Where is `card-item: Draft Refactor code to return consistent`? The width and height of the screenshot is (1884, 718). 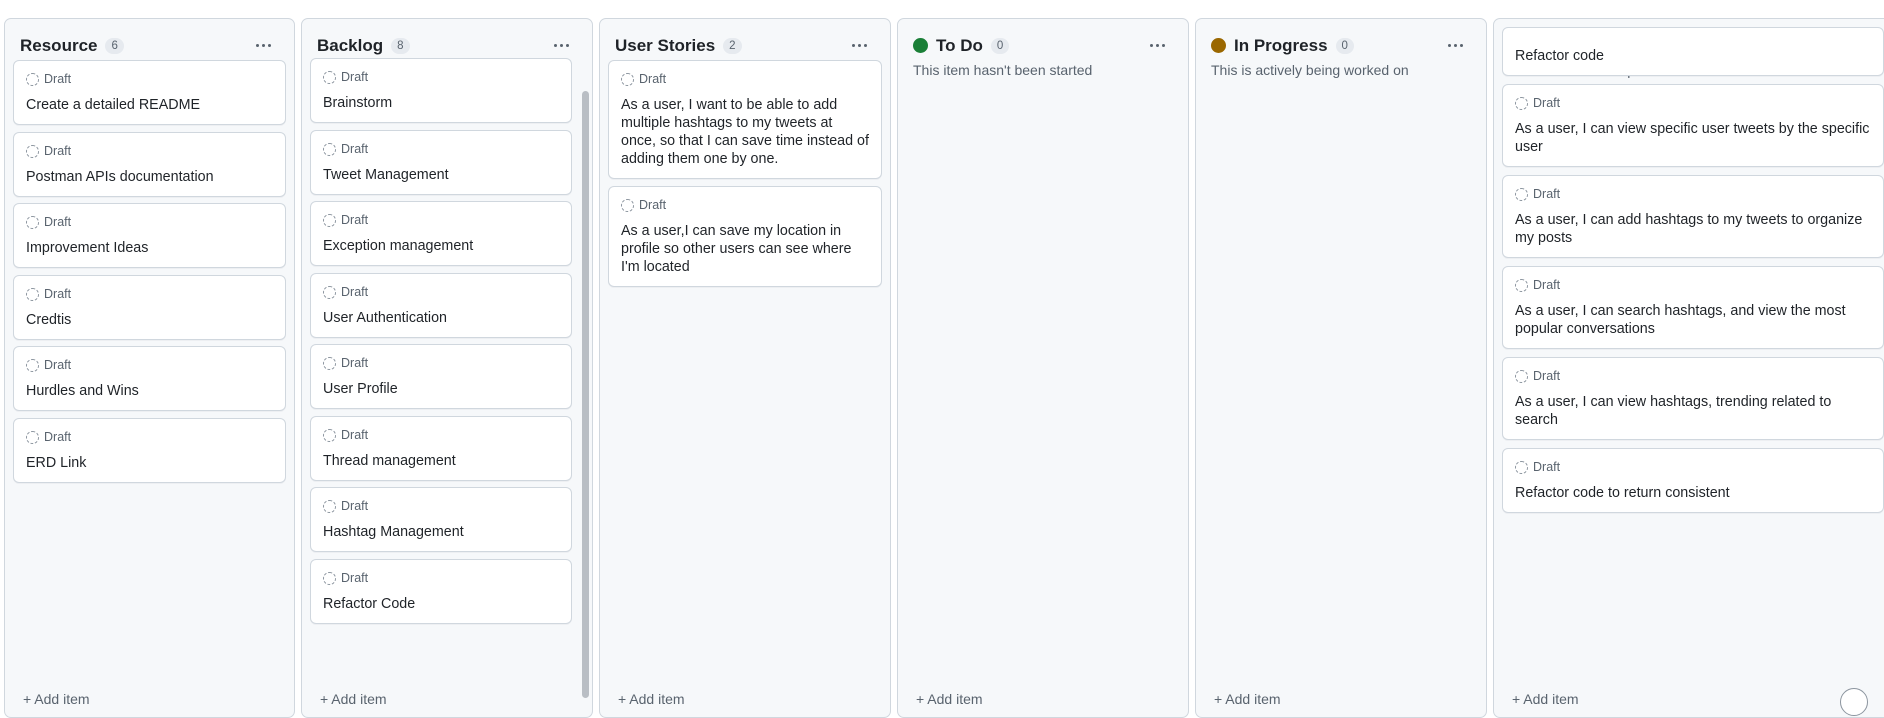
card-item: Draft Refactor code to return consistent is located at coordinates (1693, 480).